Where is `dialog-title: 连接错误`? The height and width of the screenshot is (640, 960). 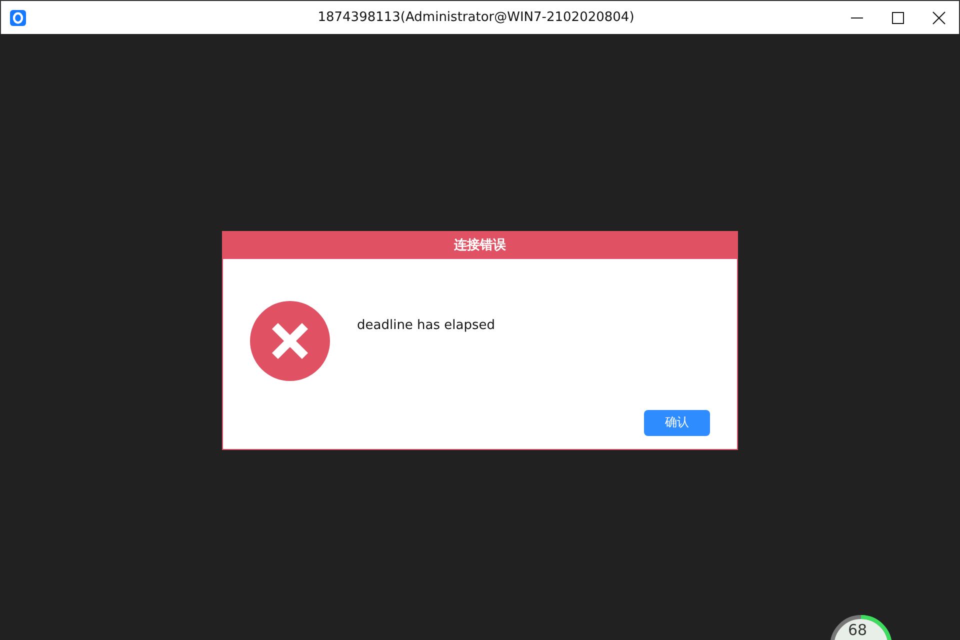 dialog-title: 连接错误 is located at coordinates (480, 245).